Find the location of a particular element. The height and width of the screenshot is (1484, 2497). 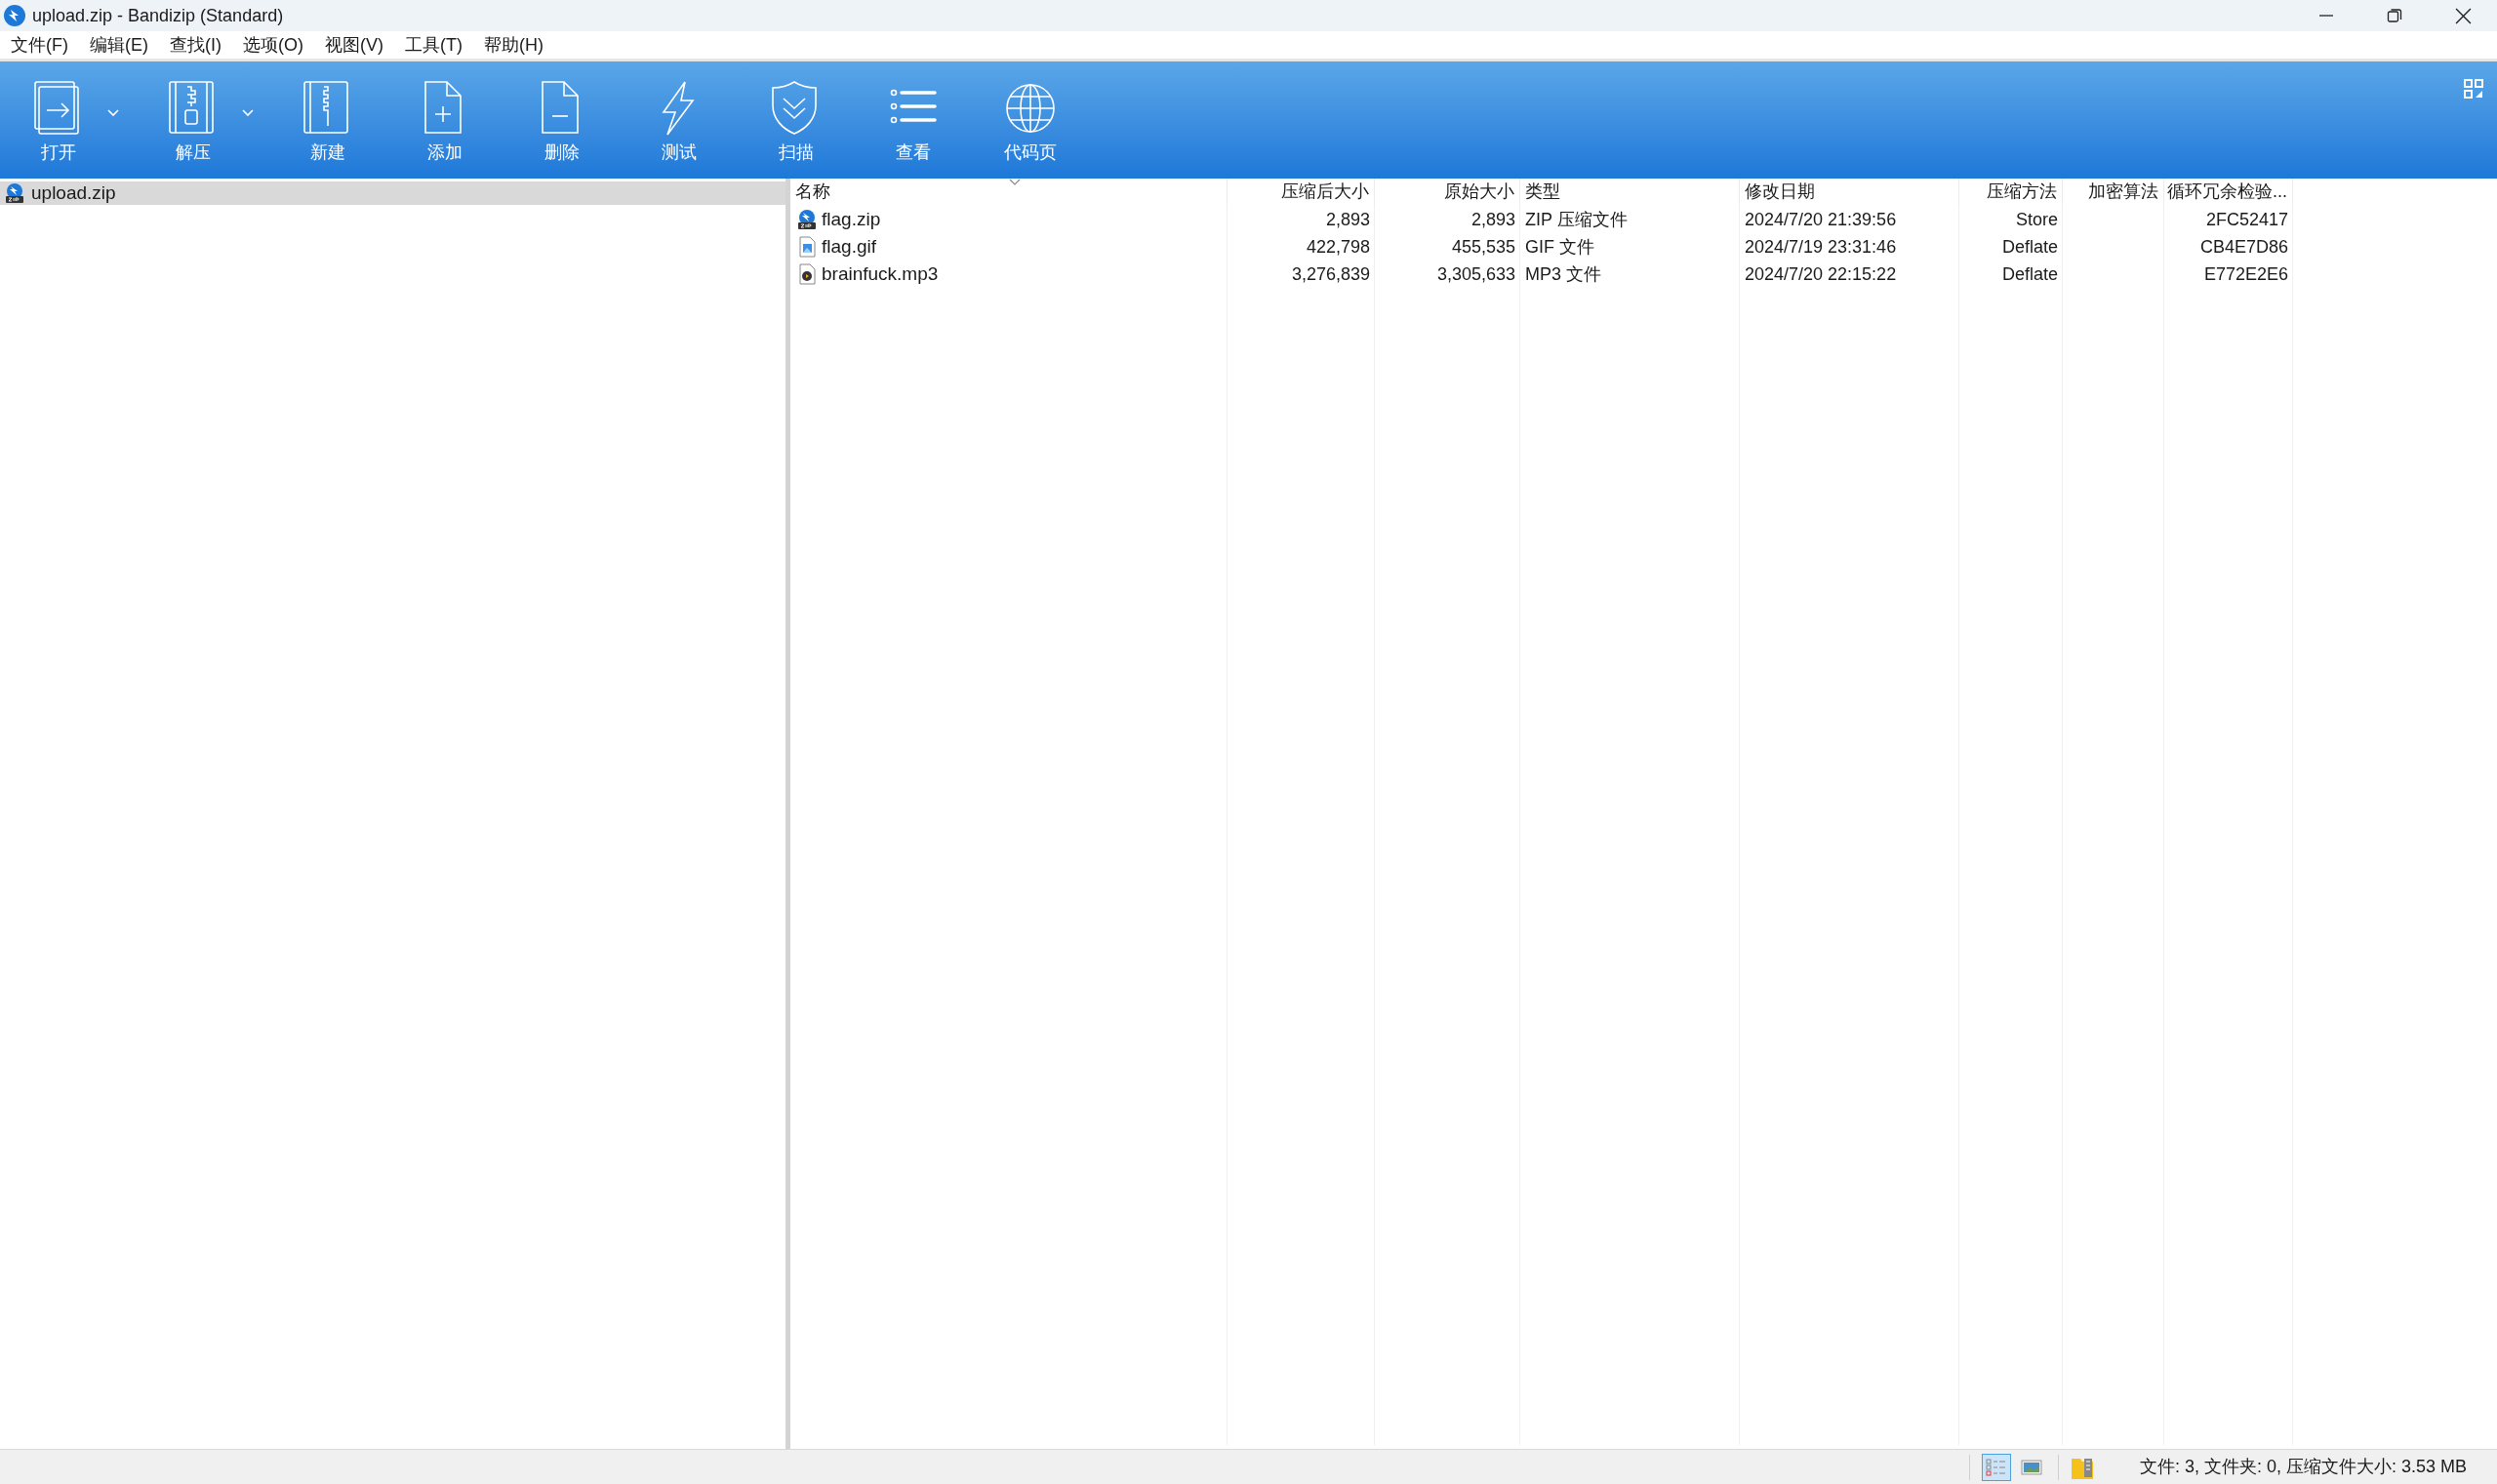

menu-item: 查找(I) is located at coordinates (195, 45).